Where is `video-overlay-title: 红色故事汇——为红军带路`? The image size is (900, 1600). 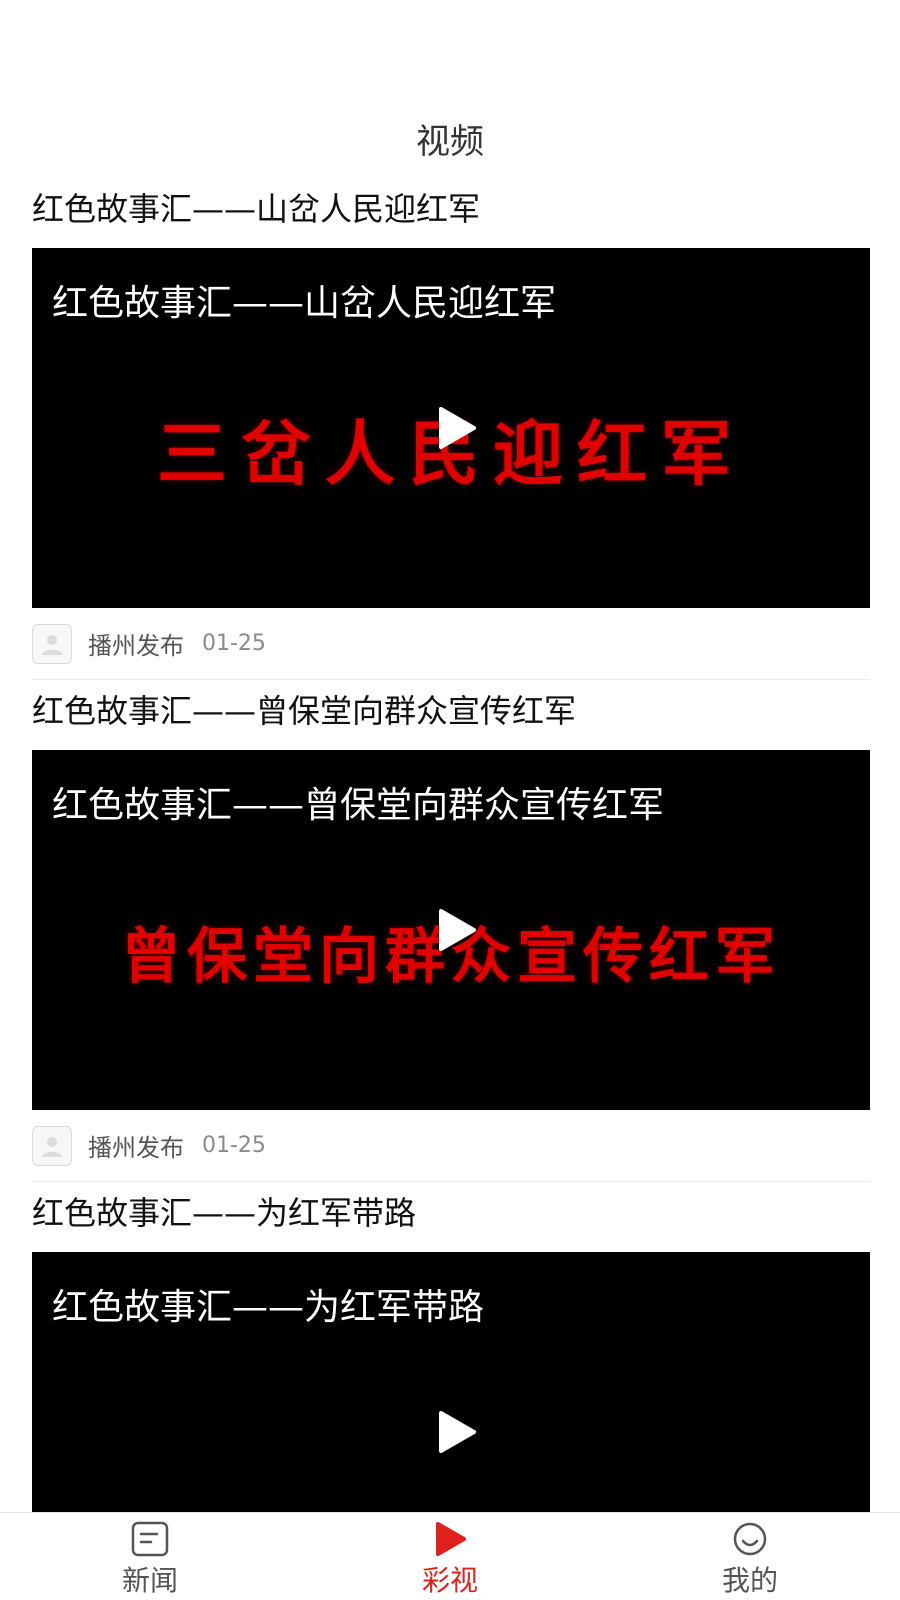
video-overlay-title: 红色故事汇——为红军带路 is located at coordinates (268, 1307).